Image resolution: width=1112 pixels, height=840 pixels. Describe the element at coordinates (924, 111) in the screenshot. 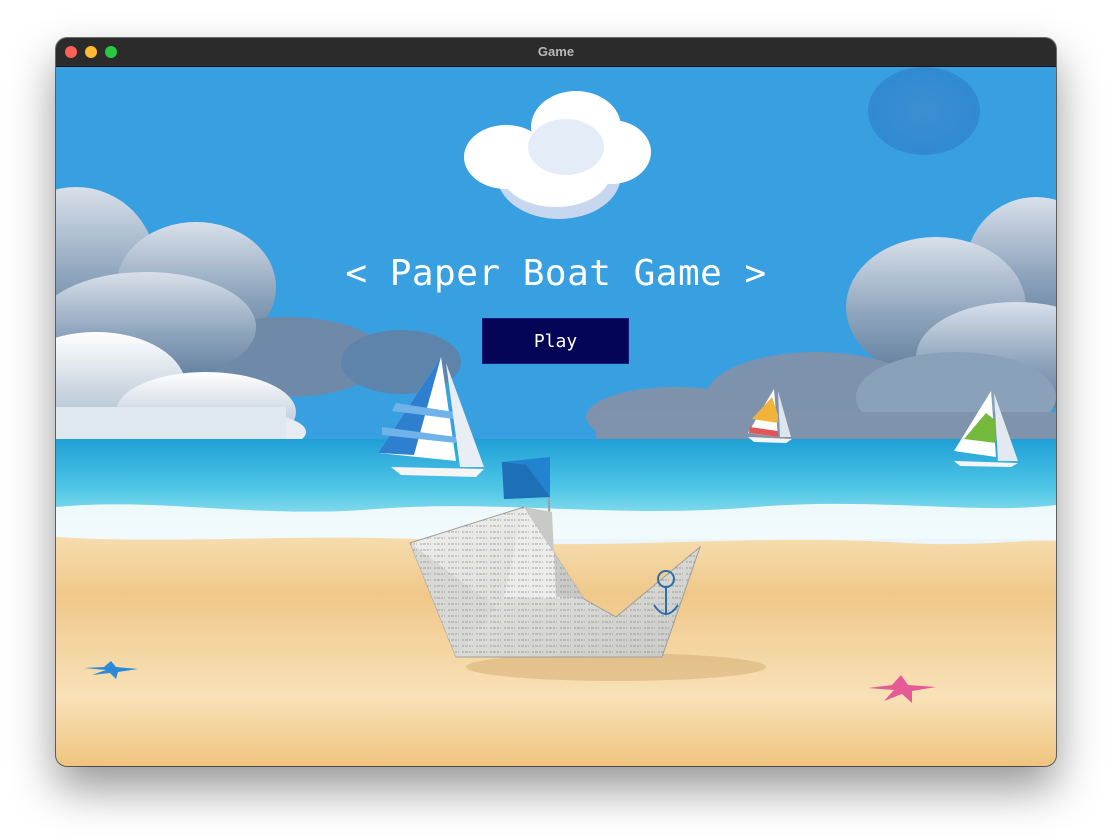

I see `sun-shape` at that location.